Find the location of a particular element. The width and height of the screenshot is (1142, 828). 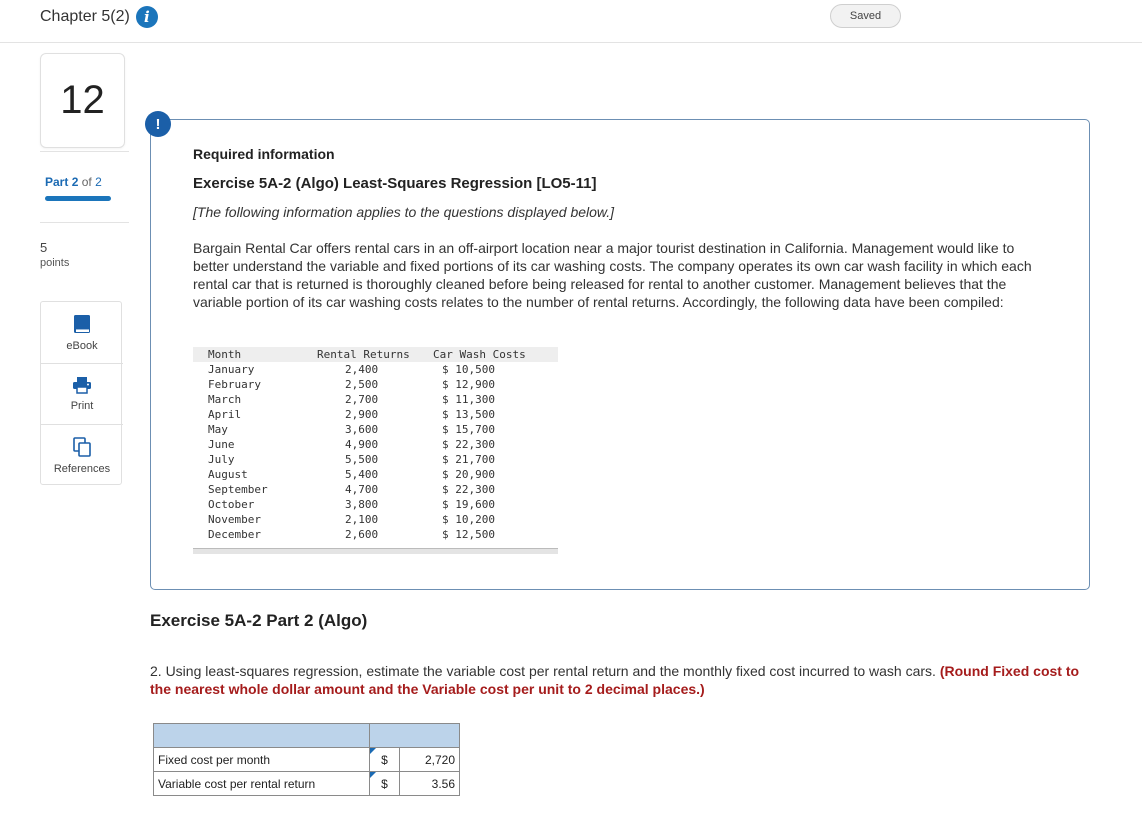

table-row: February 2,500 $ 12,900 is located at coordinates (375, 384).